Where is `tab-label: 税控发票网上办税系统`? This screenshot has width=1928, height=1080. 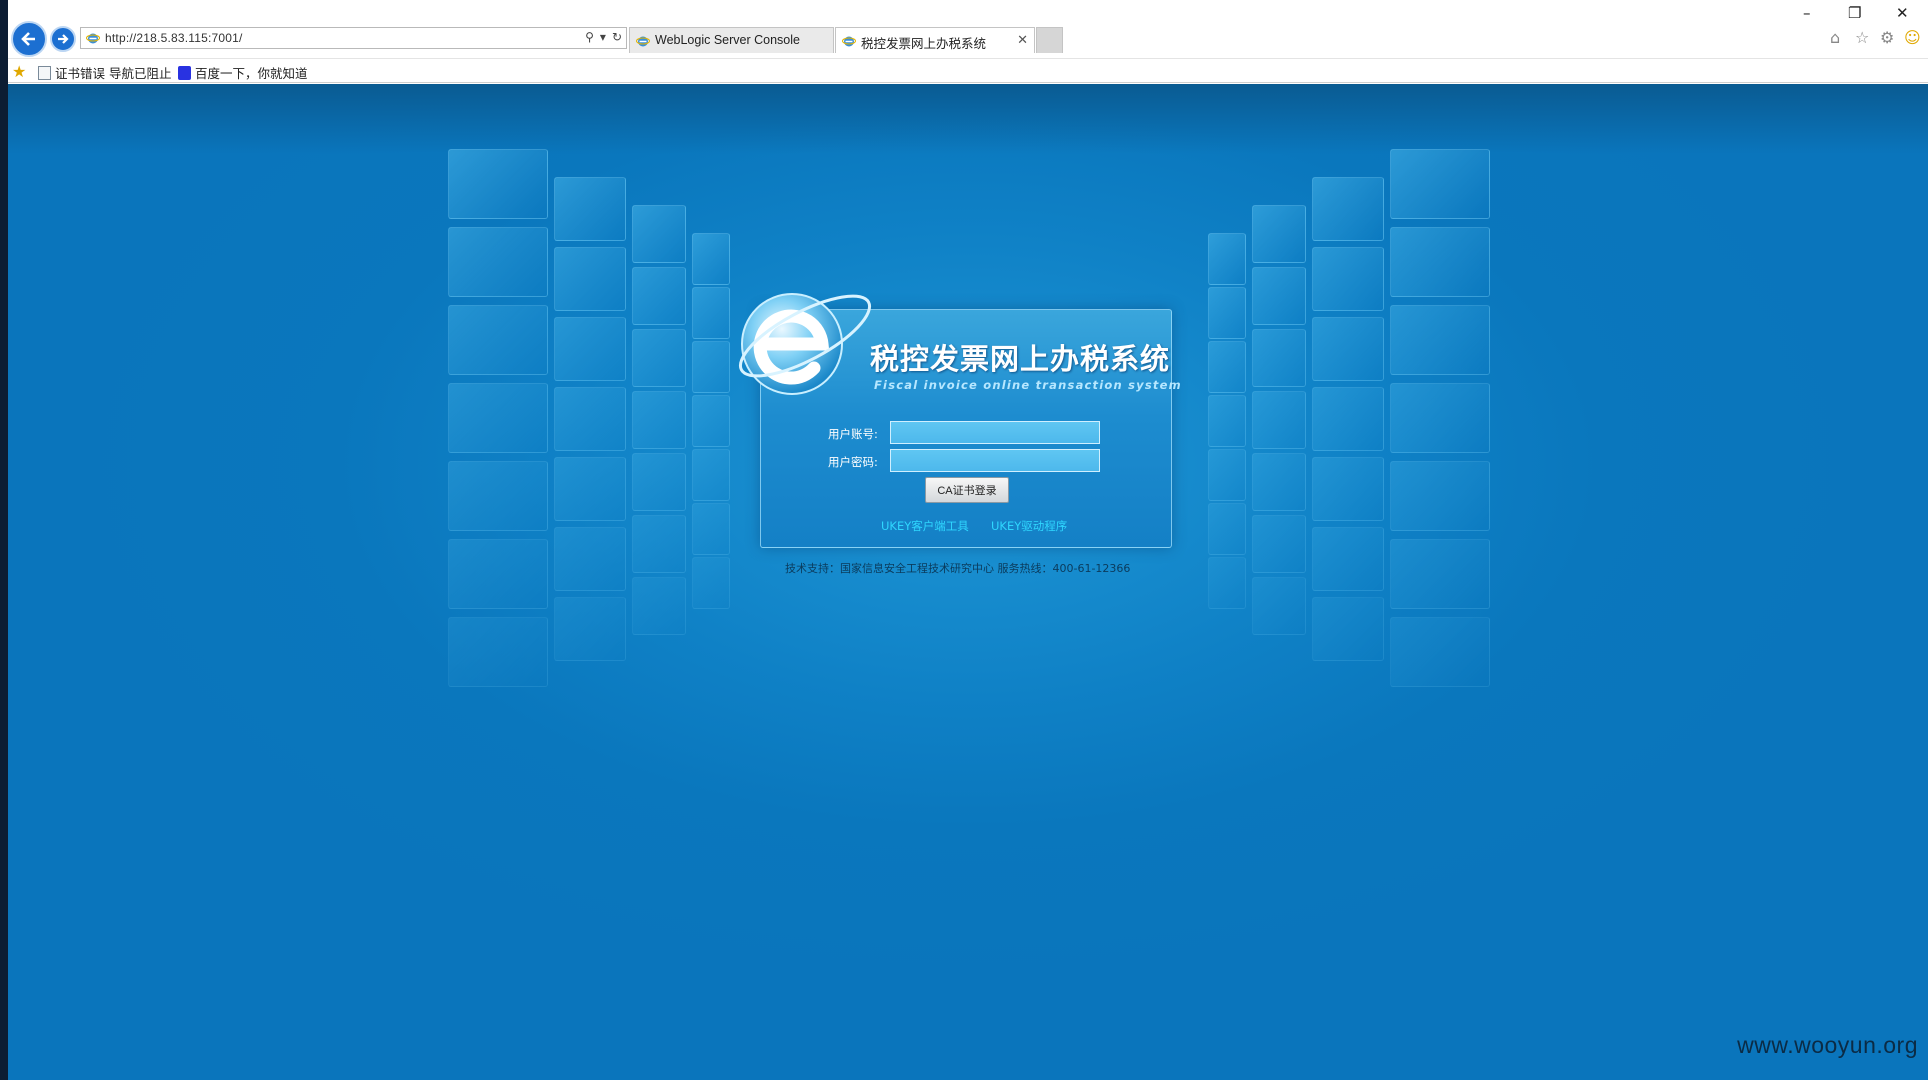 tab-label: 税控发票网上办税系统 is located at coordinates (924, 44).